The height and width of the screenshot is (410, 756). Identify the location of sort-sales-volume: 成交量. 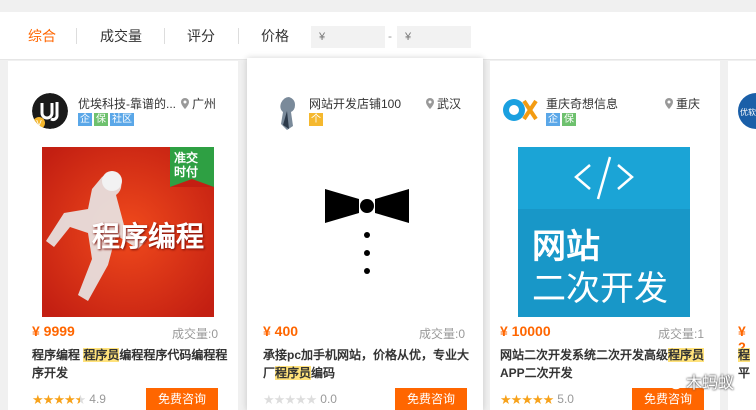
(121, 36).